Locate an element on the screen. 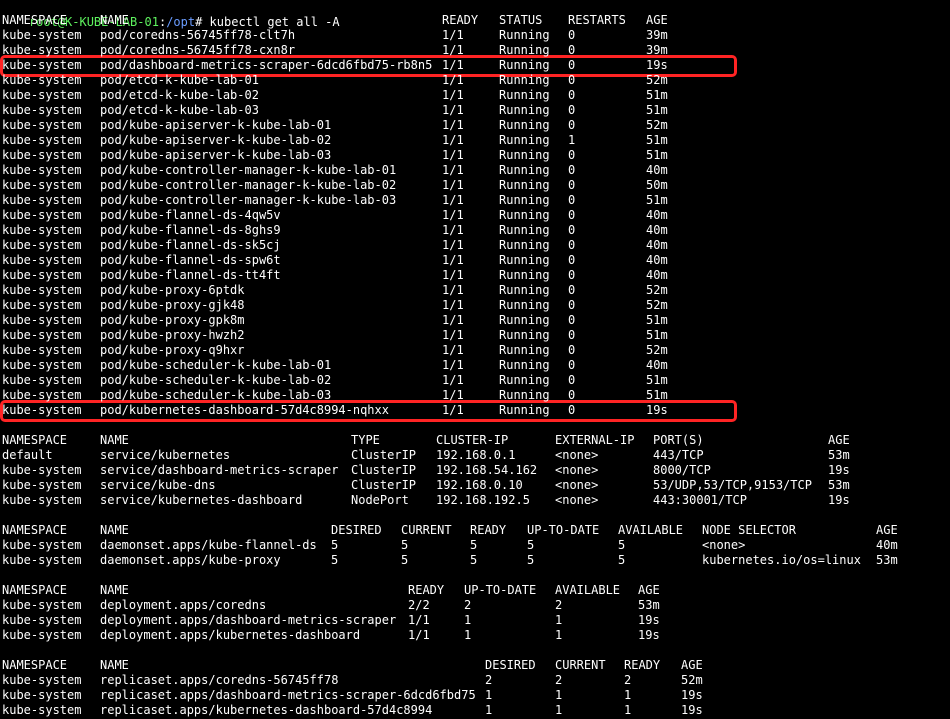 The height and width of the screenshot is (719, 950). pods-cell: pod/coredns-56745ff78-clt7h is located at coordinates (198, 35).